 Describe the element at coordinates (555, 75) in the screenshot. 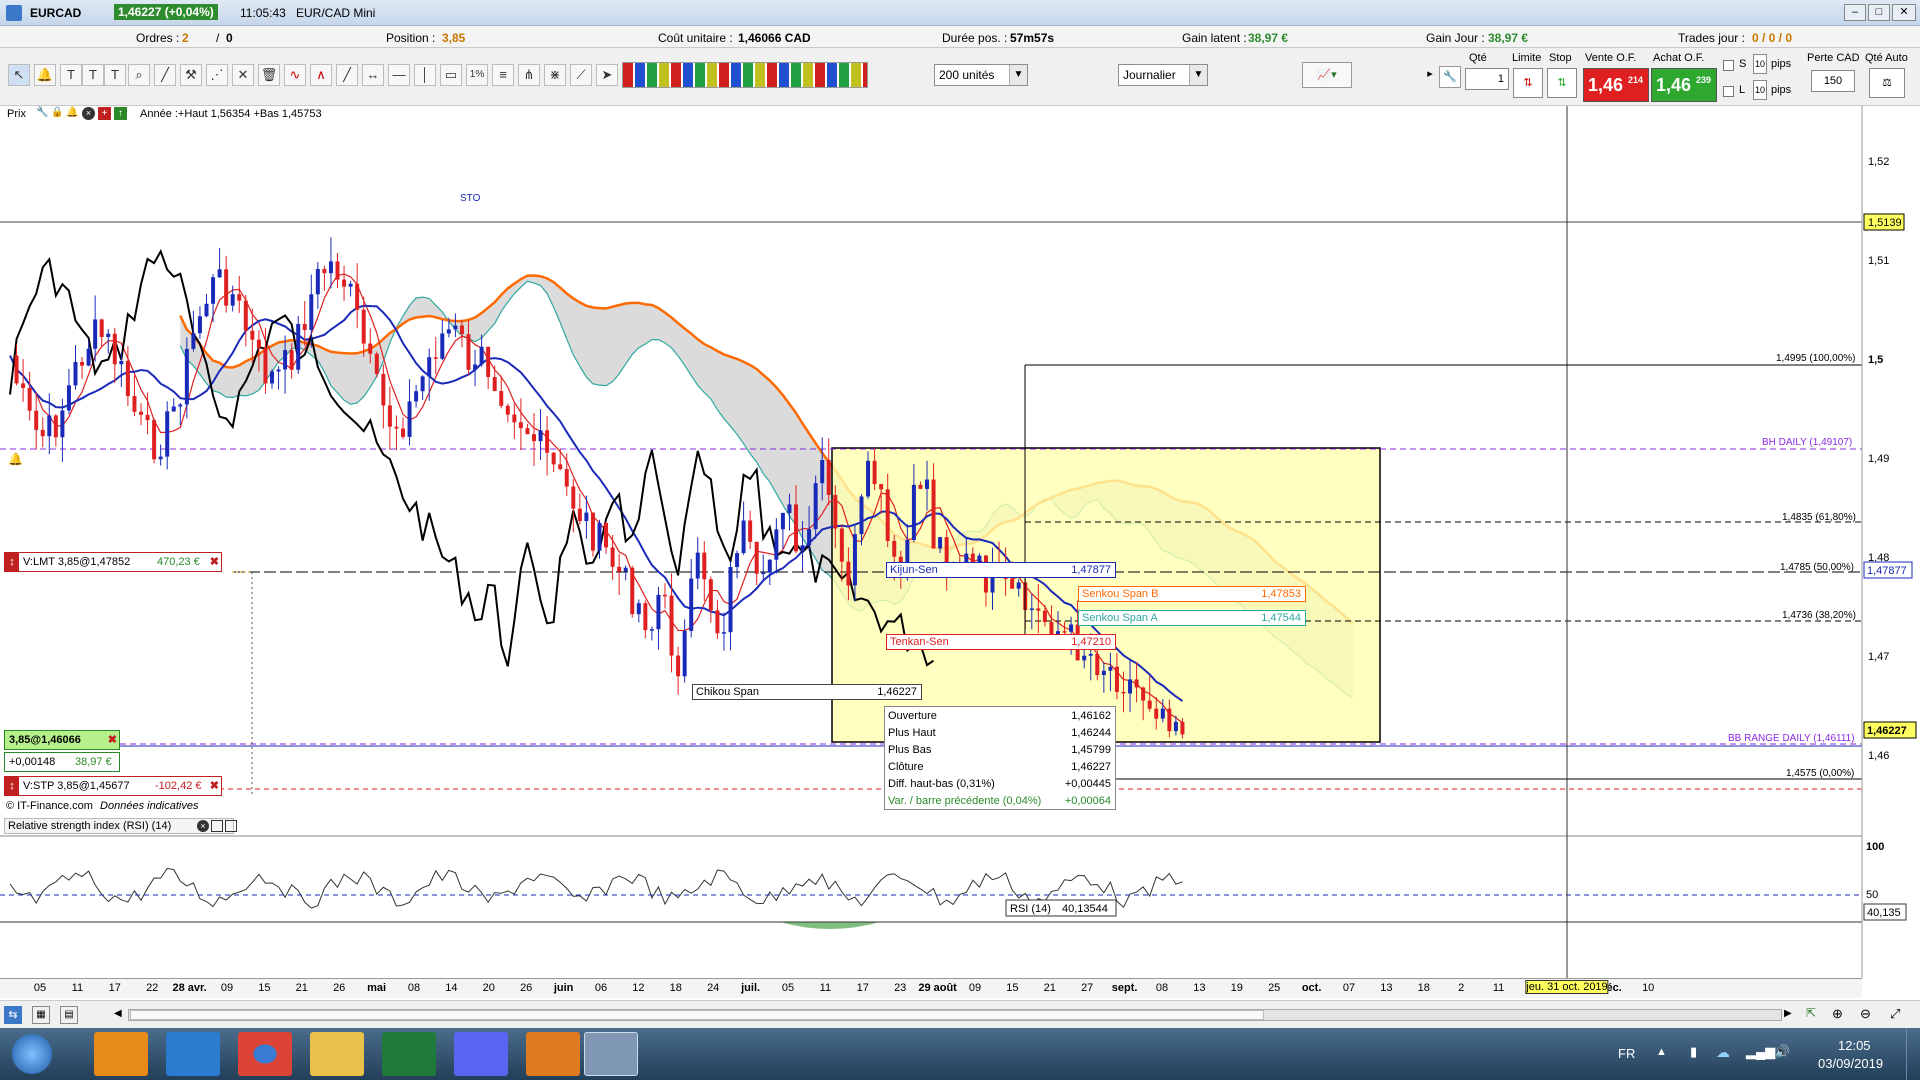

I see `gann-icon: ⋇` at that location.